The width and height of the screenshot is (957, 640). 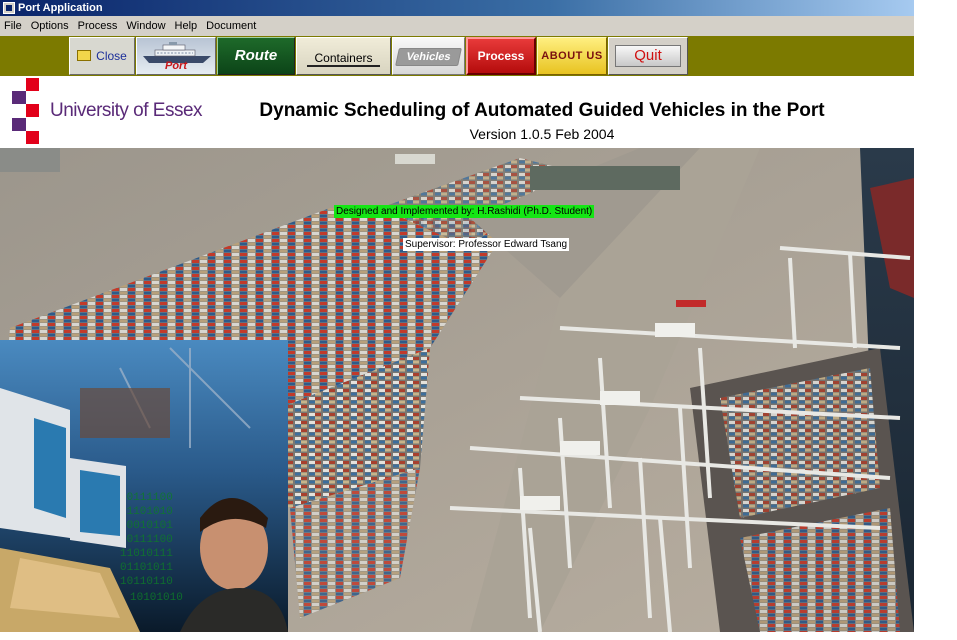 I want to click on about-us-label: ABOUT US, so click(x=572, y=56).